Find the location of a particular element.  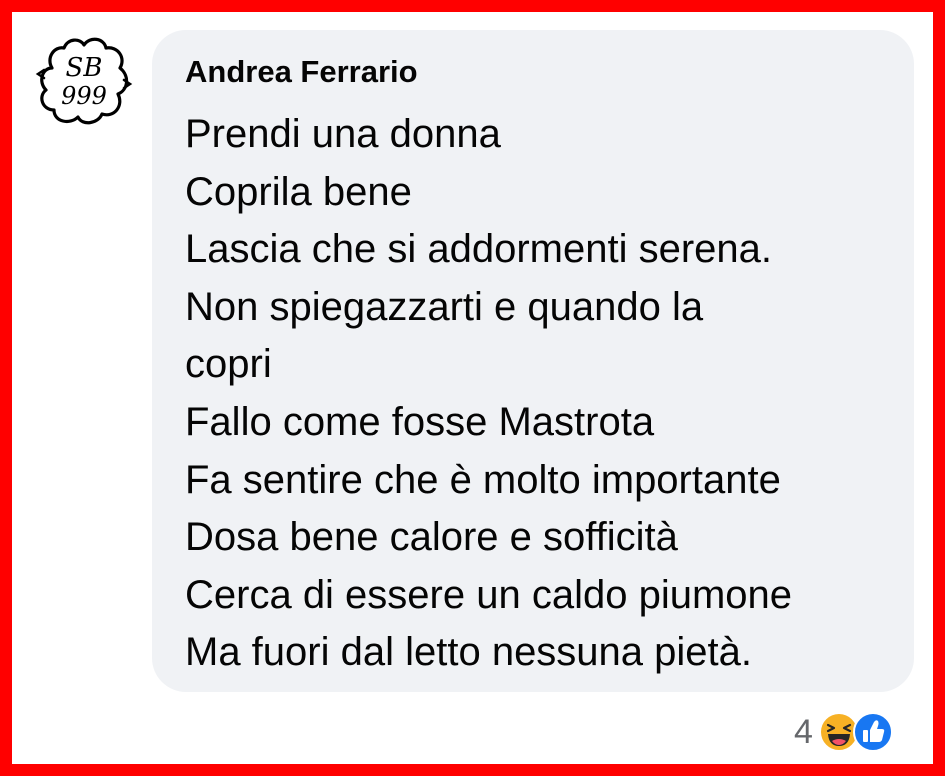

comment-line: Fa sentire che è molto importante is located at coordinates (483, 479).